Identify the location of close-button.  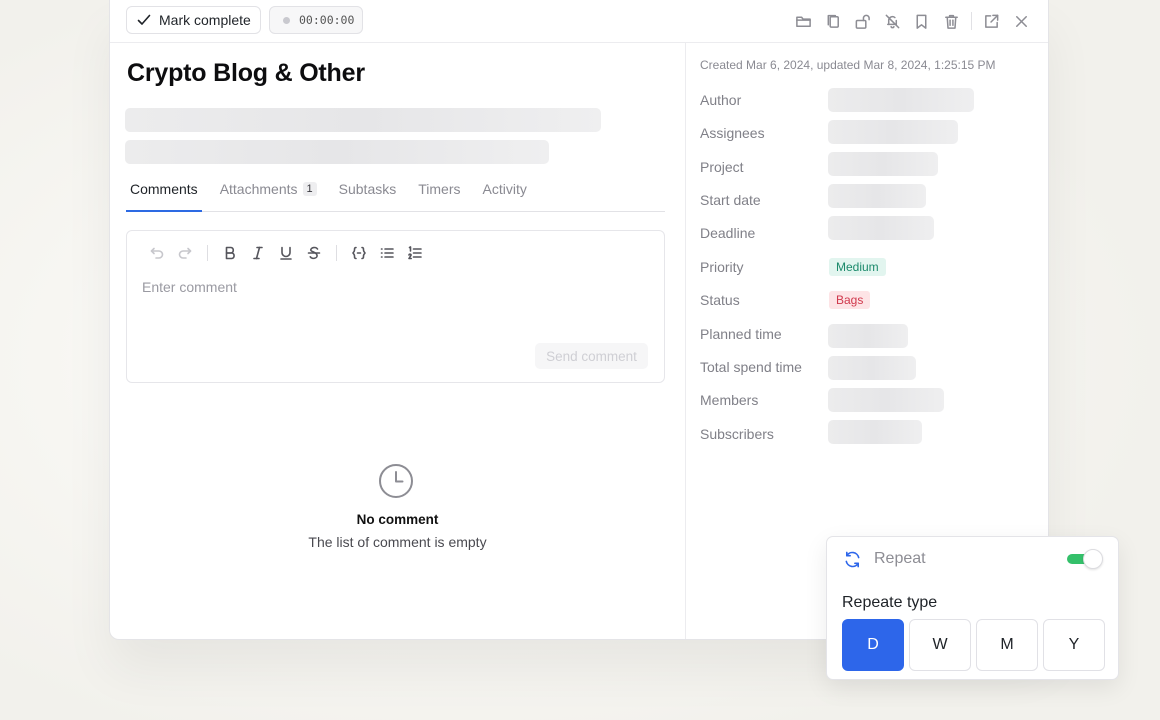
(1022, 21).